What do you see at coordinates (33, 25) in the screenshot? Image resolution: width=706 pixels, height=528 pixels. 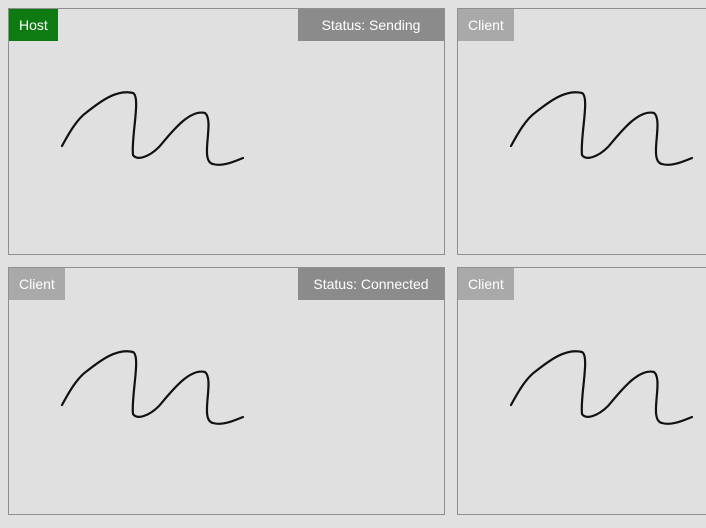 I see `host-role-badge: Host` at bounding box center [33, 25].